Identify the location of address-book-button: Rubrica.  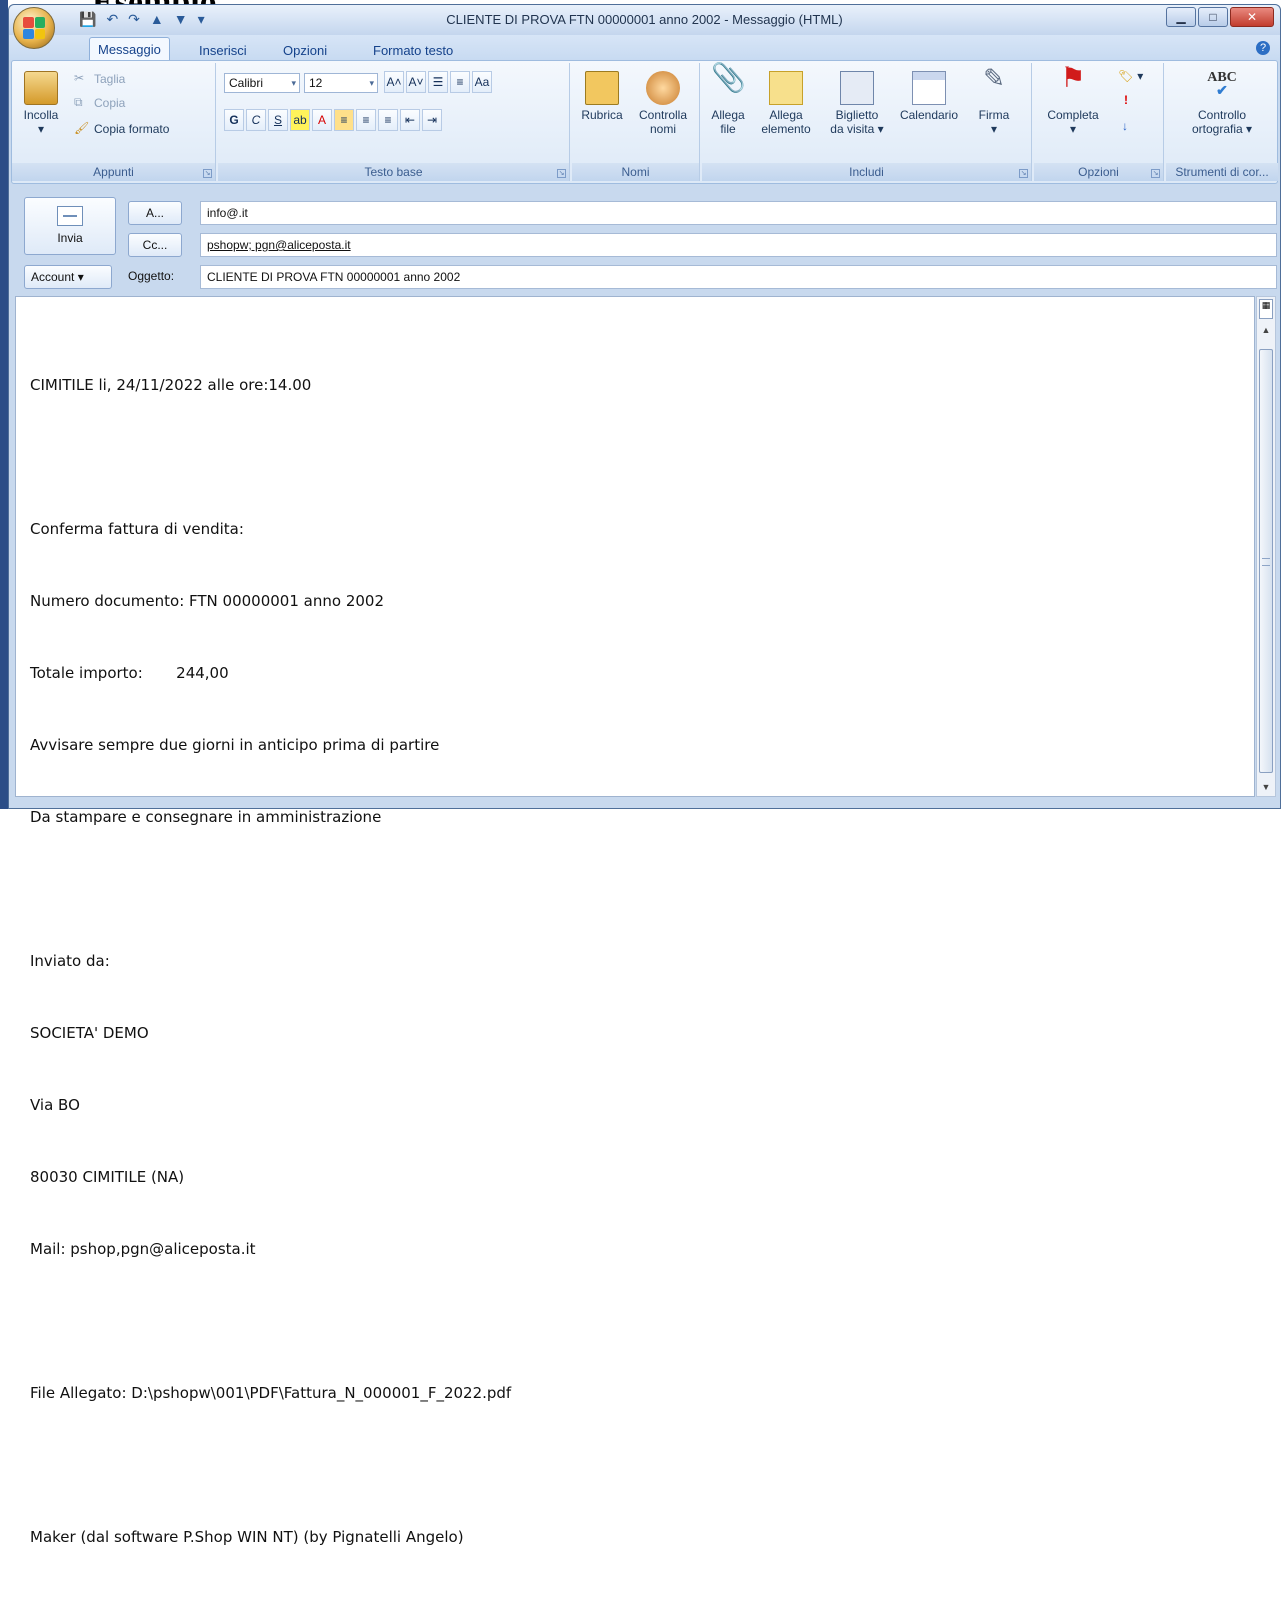
(602, 96).